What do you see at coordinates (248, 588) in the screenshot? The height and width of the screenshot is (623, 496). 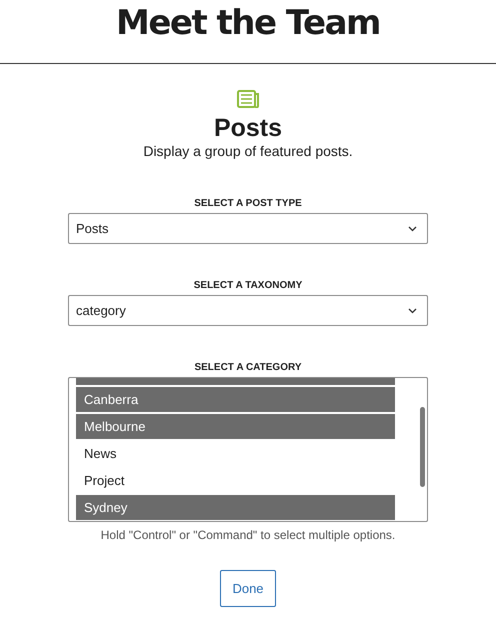 I see `done-button: Done` at bounding box center [248, 588].